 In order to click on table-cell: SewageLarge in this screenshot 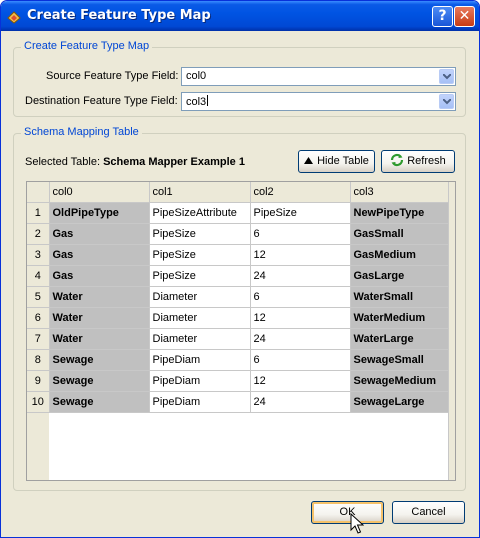, I will do `click(400, 402)`.